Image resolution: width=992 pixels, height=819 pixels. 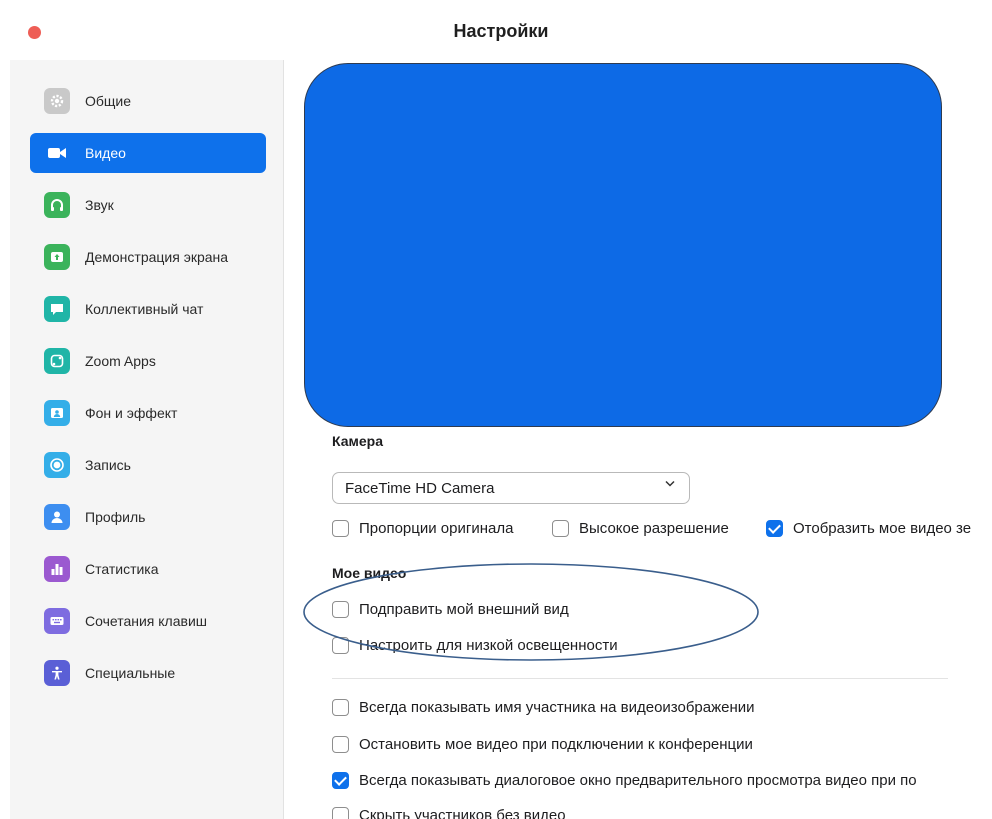 What do you see at coordinates (120, 361) in the screenshot?
I see `sidebar-item-label: Zoom Apps` at bounding box center [120, 361].